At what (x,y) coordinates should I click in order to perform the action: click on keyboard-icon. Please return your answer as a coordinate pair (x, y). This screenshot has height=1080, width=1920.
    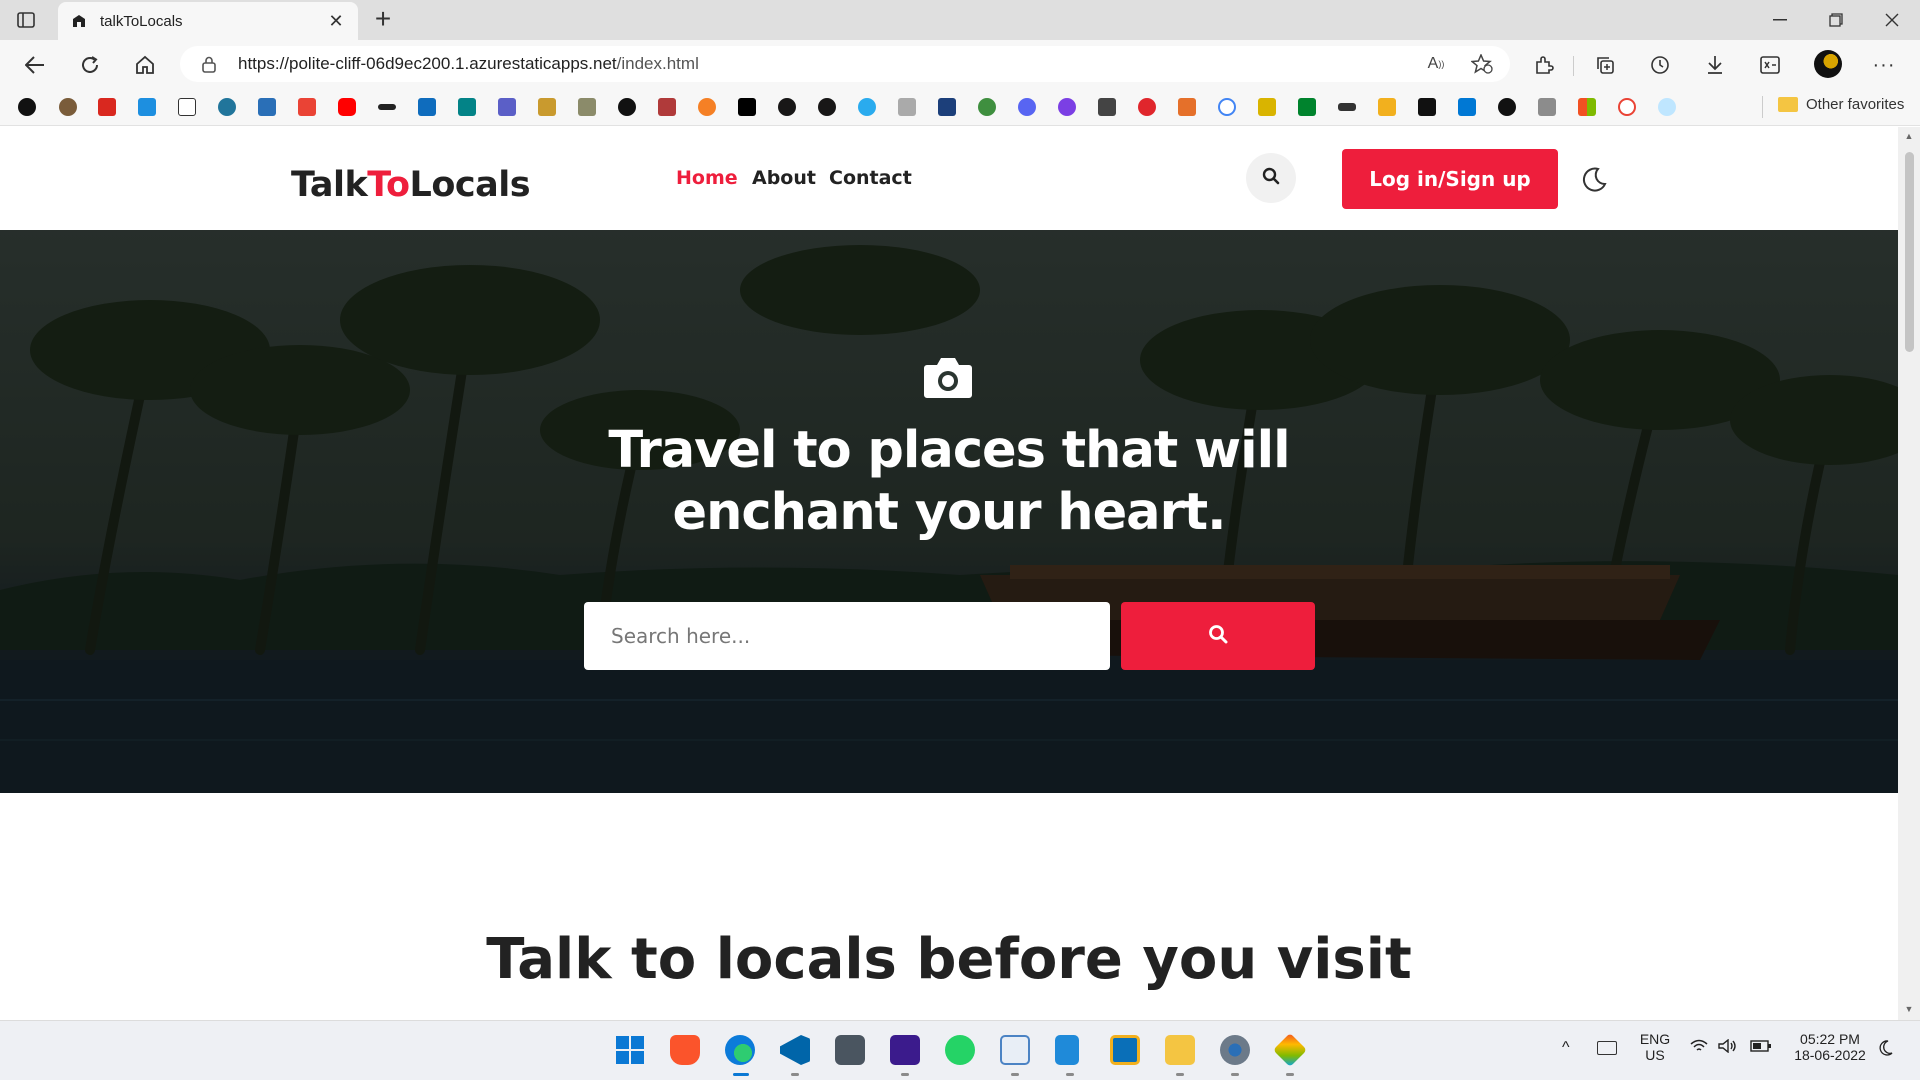
    Looking at the image, I should click on (1607, 1048).